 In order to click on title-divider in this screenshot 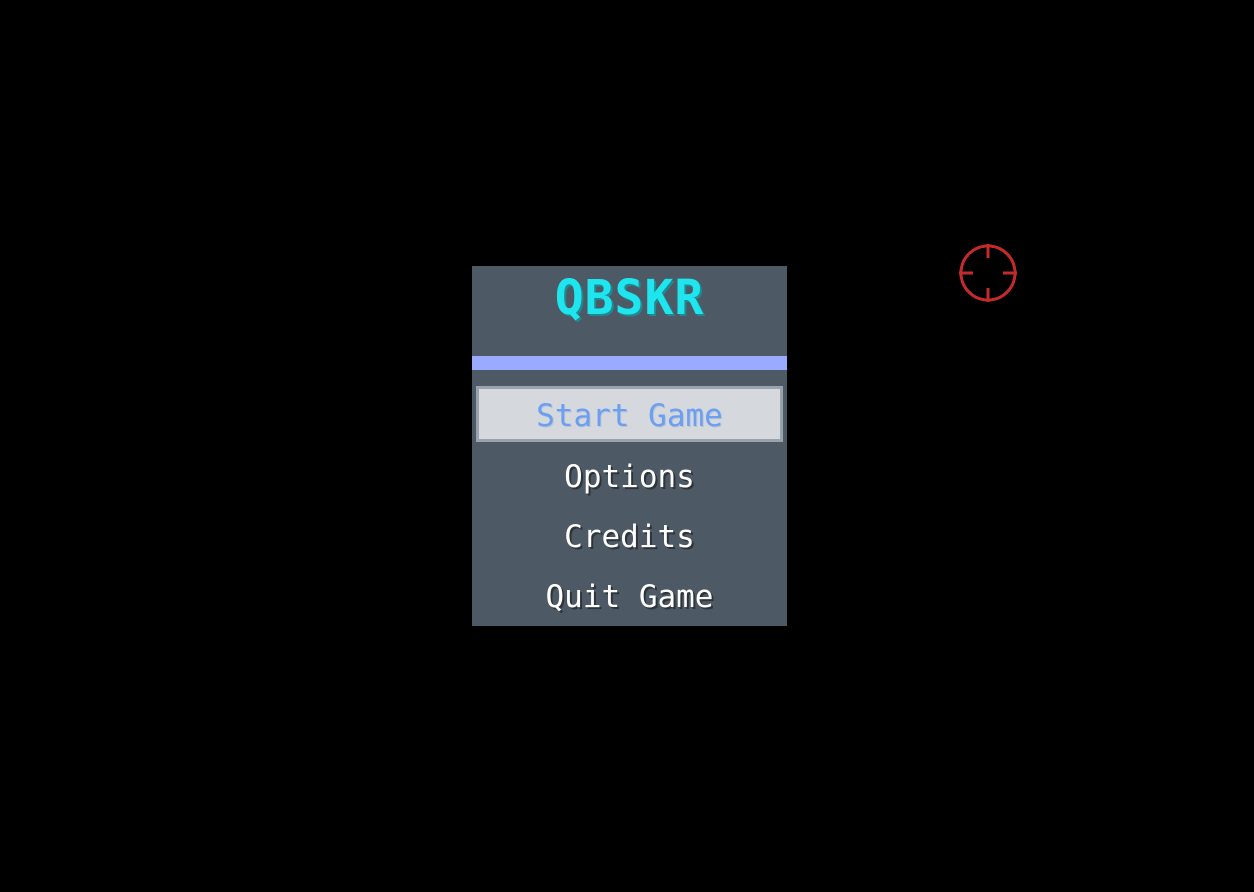, I will do `click(629, 363)`.